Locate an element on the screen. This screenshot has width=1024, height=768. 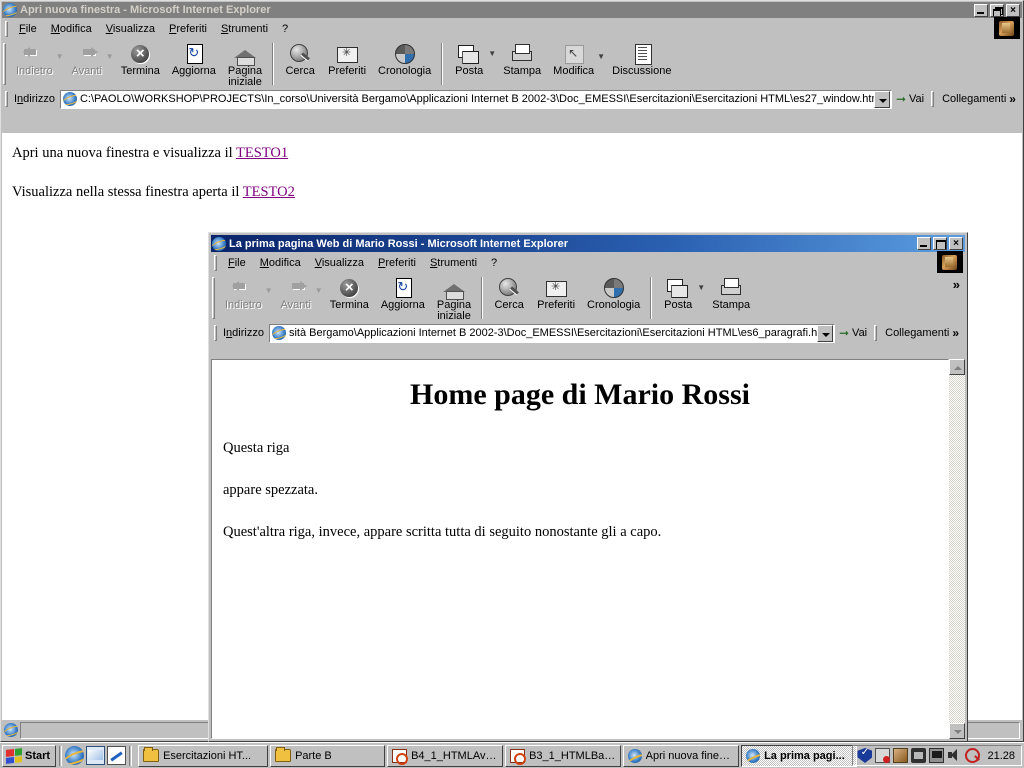
maximize-button is located at coordinates (940, 243).